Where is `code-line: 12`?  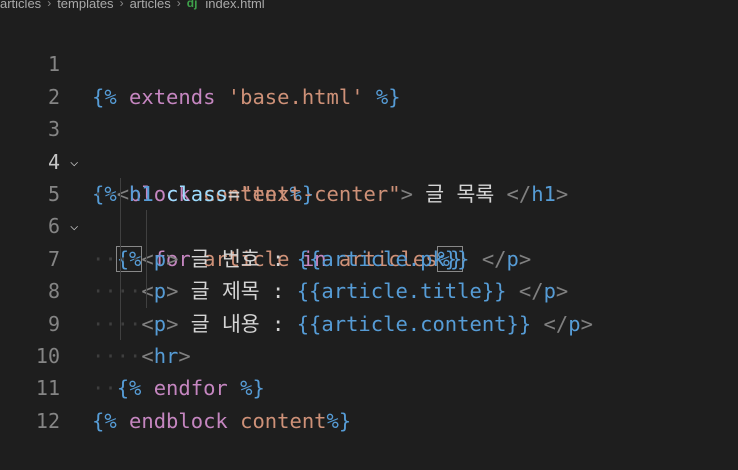 code-line: 12 is located at coordinates (369, 402).